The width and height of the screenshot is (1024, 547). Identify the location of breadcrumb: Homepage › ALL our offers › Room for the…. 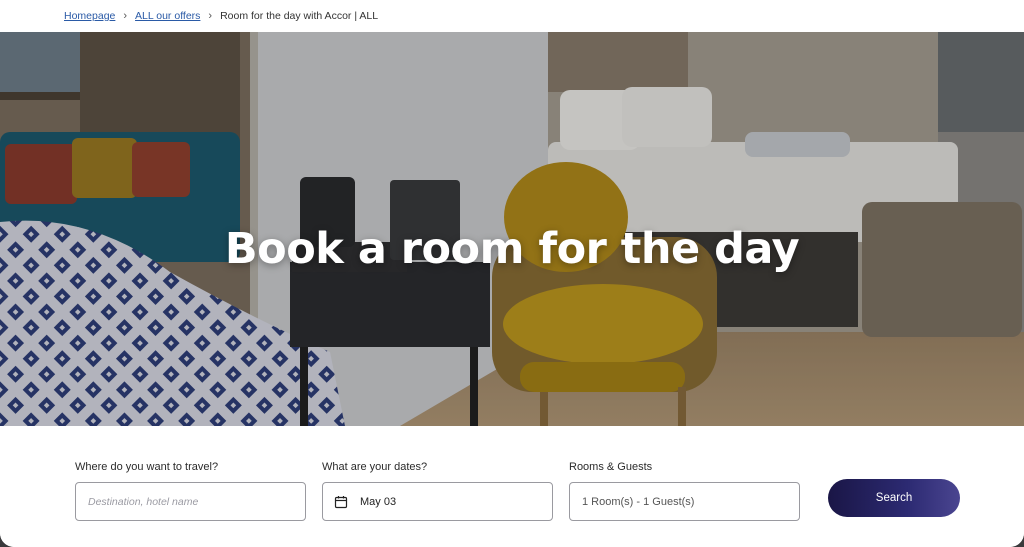
(512, 16).